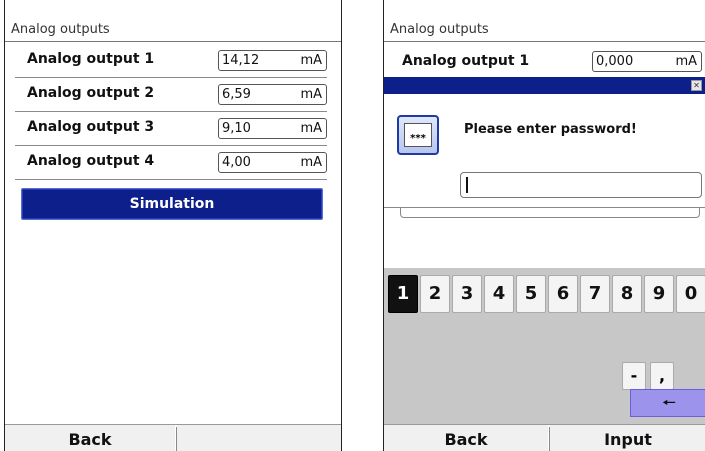 The height and width of the screenshot is (451, 705). What do you see at coordinates (91, 127) in the screenshot?
I see `row-label: Analog output 3` at bounding box center [91, 127].